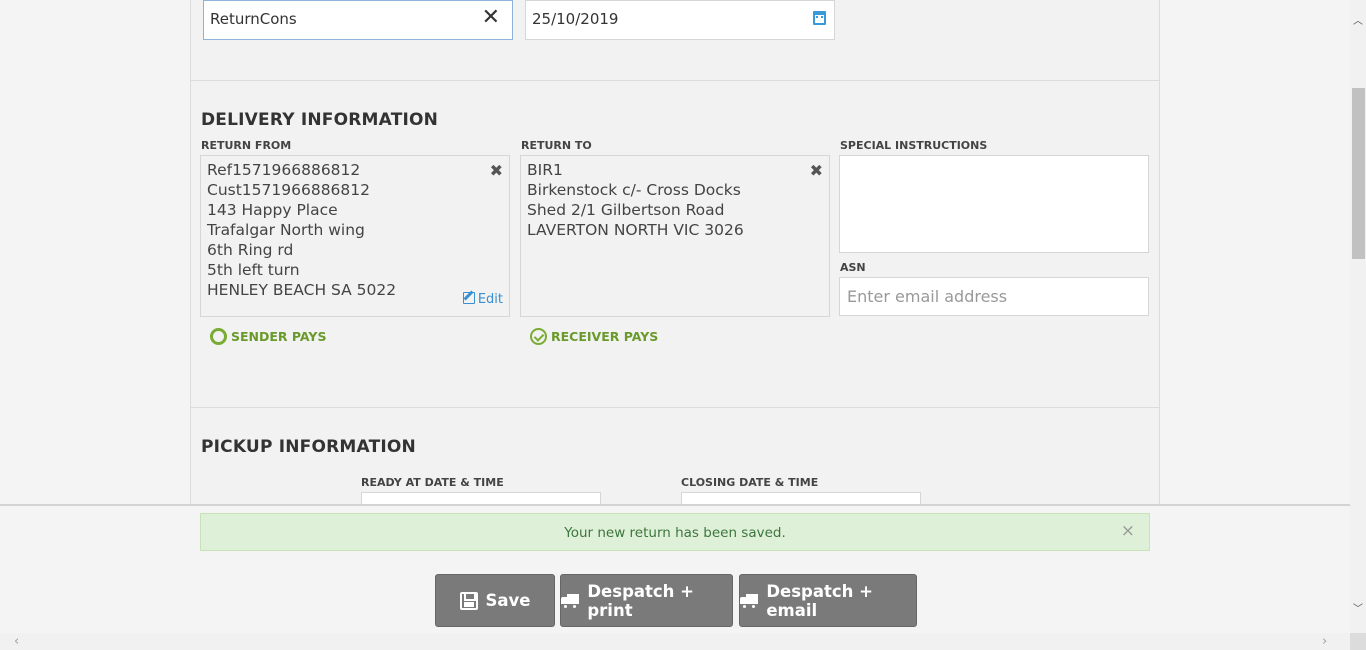 The width and height of the screenshot is (1366, 650). Describe the element at coordinates (468, 600) in the screenshot. I see `save-icon` at that location.